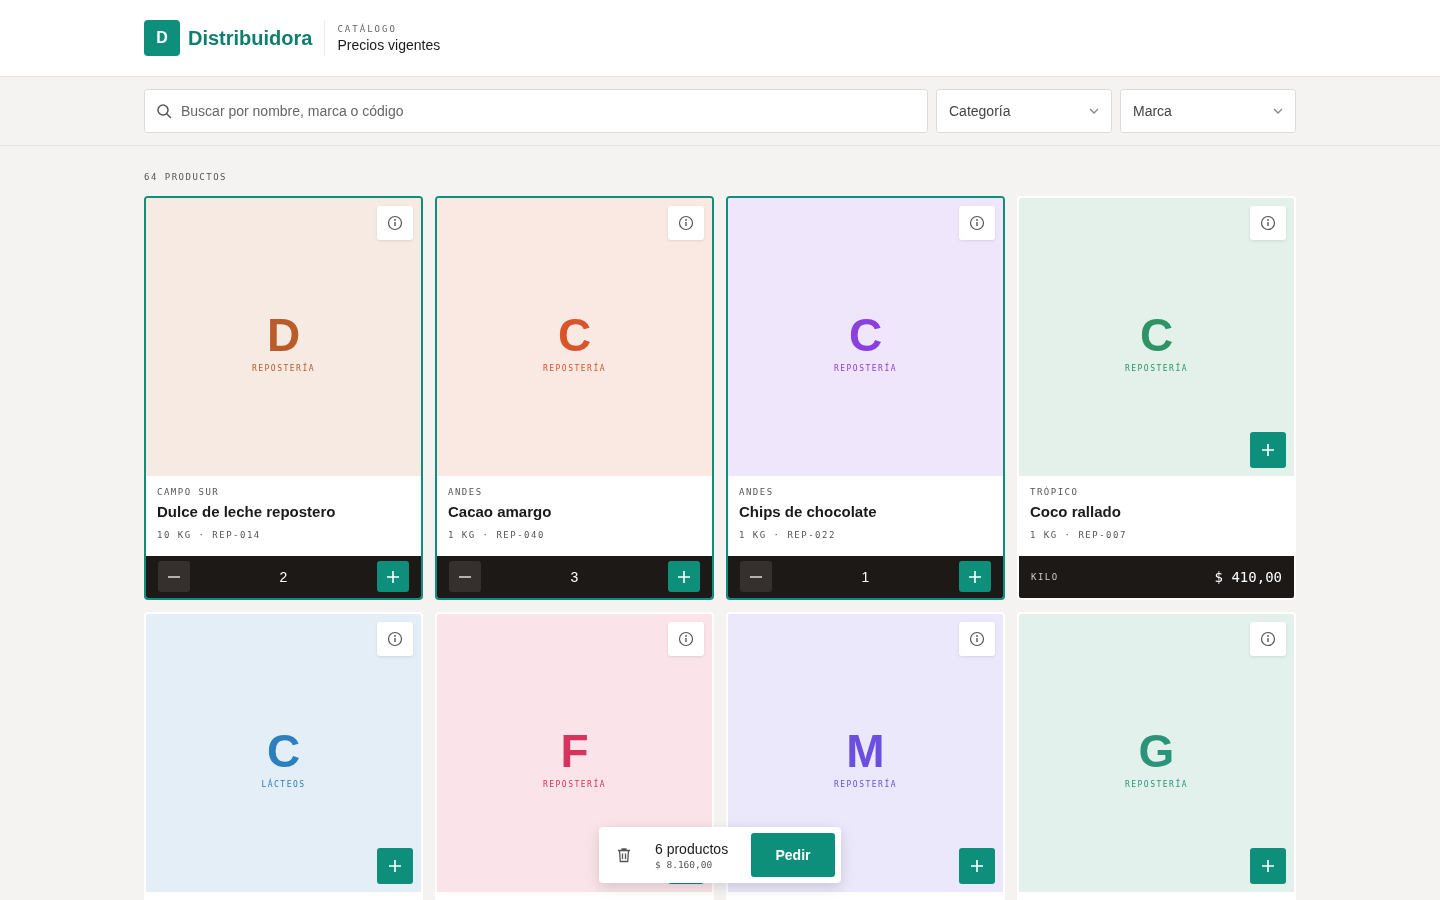 The image size is (1440, 900). I want to click on product-monogram: G, so click(1156, 750).